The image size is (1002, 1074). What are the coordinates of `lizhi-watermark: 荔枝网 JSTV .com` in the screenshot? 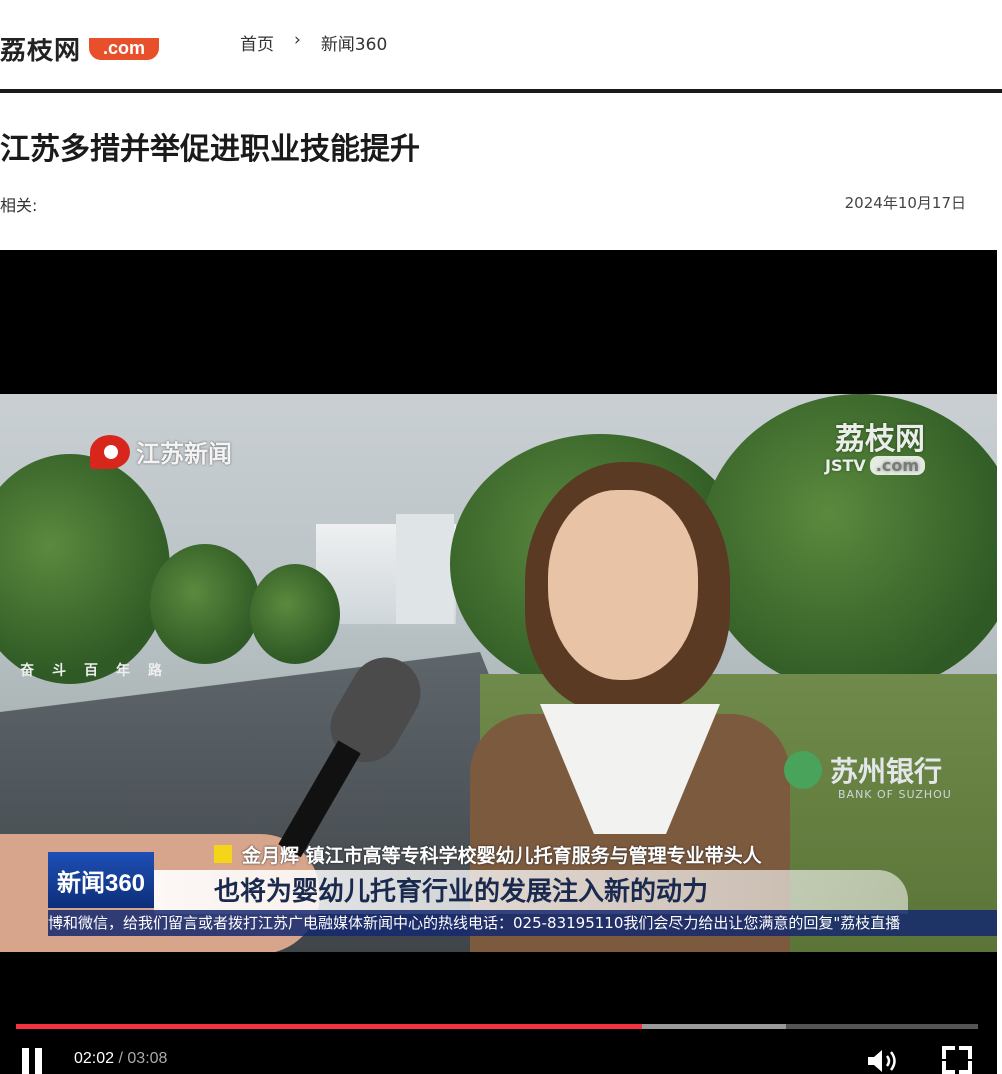 It's located at (875, 444).